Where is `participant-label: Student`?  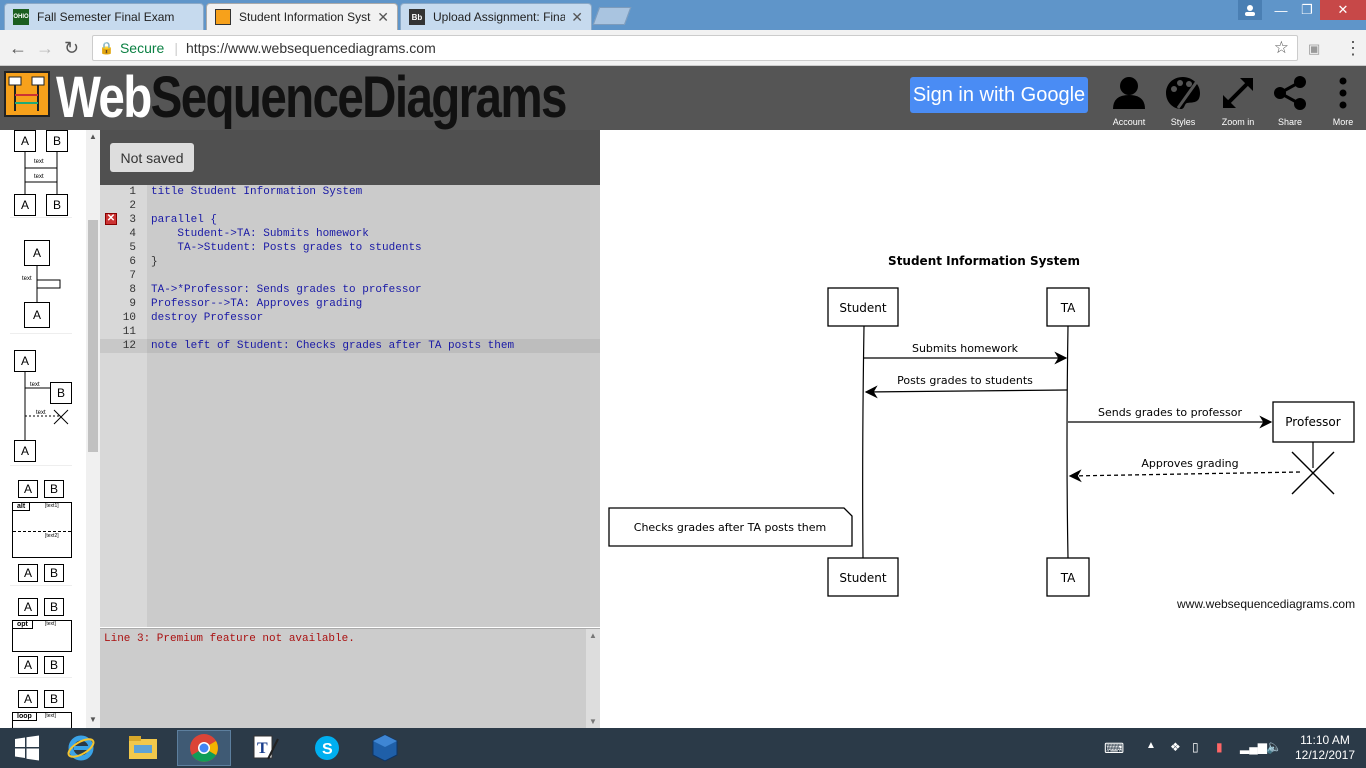
participant-label: Student is located at coordinates (863, 578).